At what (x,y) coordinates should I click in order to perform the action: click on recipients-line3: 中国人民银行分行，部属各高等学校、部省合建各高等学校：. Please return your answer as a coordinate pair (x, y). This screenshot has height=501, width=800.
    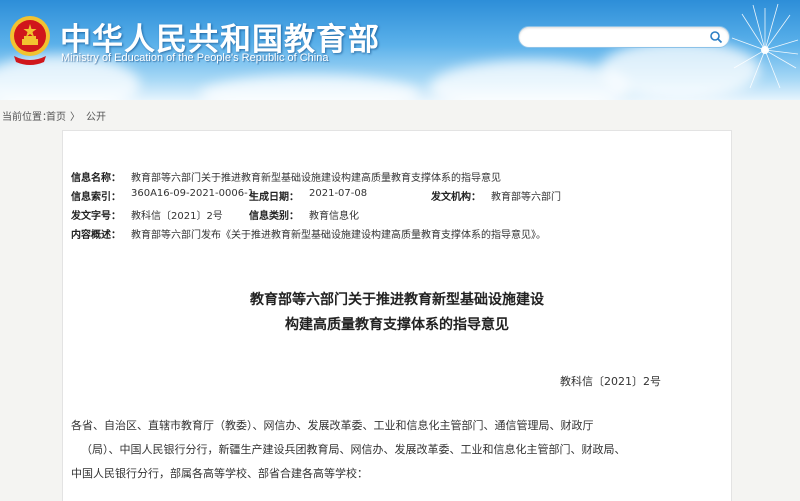
    Looking at the image, I should click on (219, 473).